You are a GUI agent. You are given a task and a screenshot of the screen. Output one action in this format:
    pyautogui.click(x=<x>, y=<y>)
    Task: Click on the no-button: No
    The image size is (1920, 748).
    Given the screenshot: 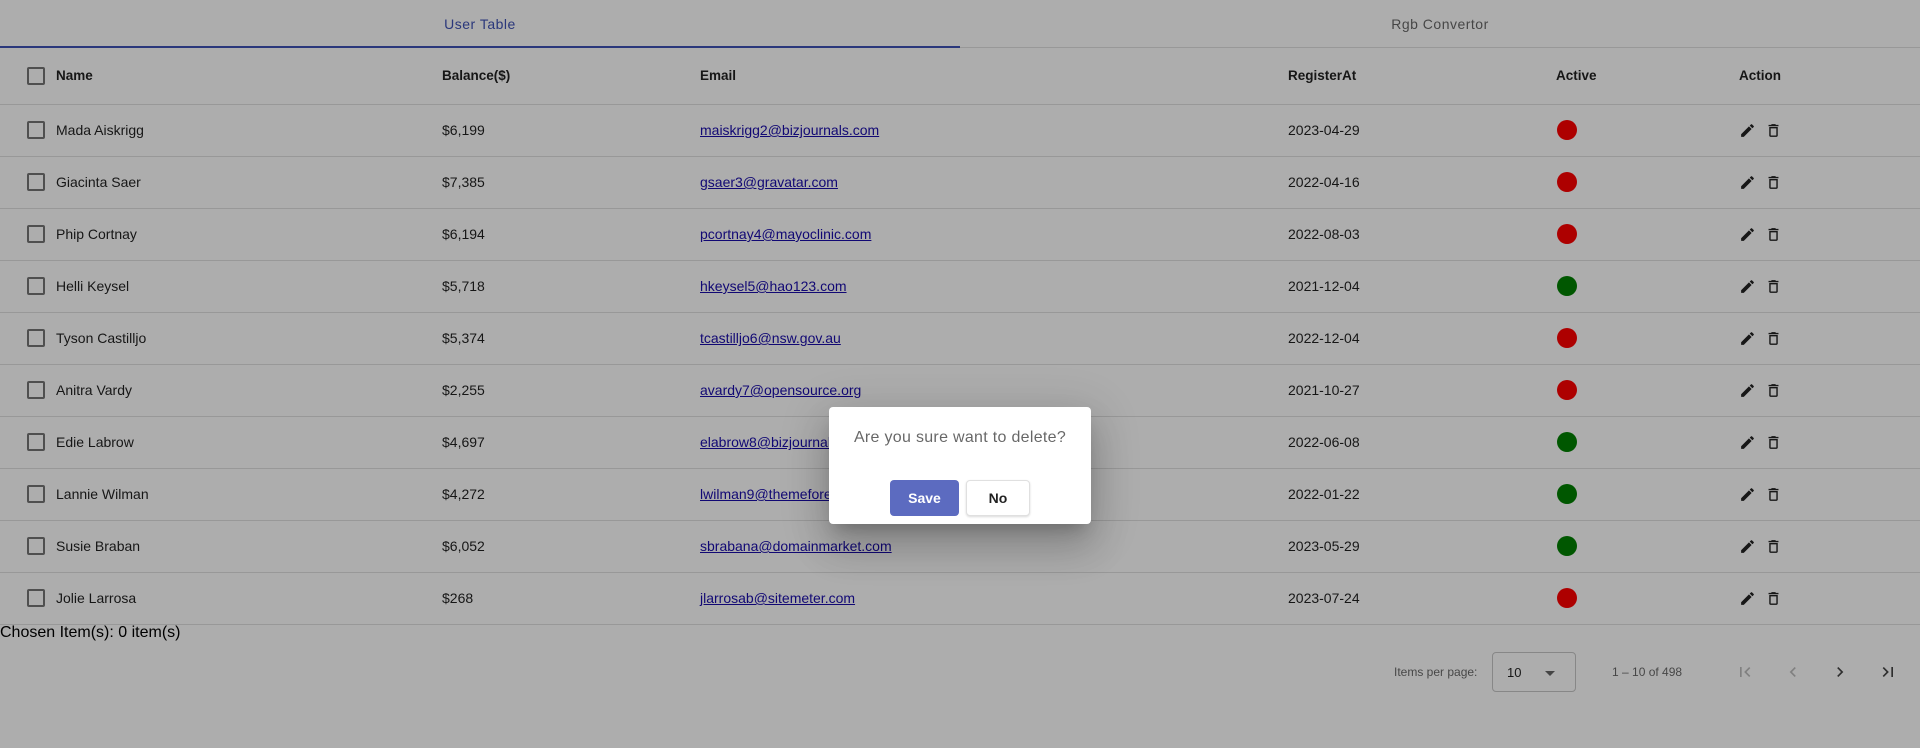 What is the action you would take?
    pyautogui.click(x=998, y=498)
    